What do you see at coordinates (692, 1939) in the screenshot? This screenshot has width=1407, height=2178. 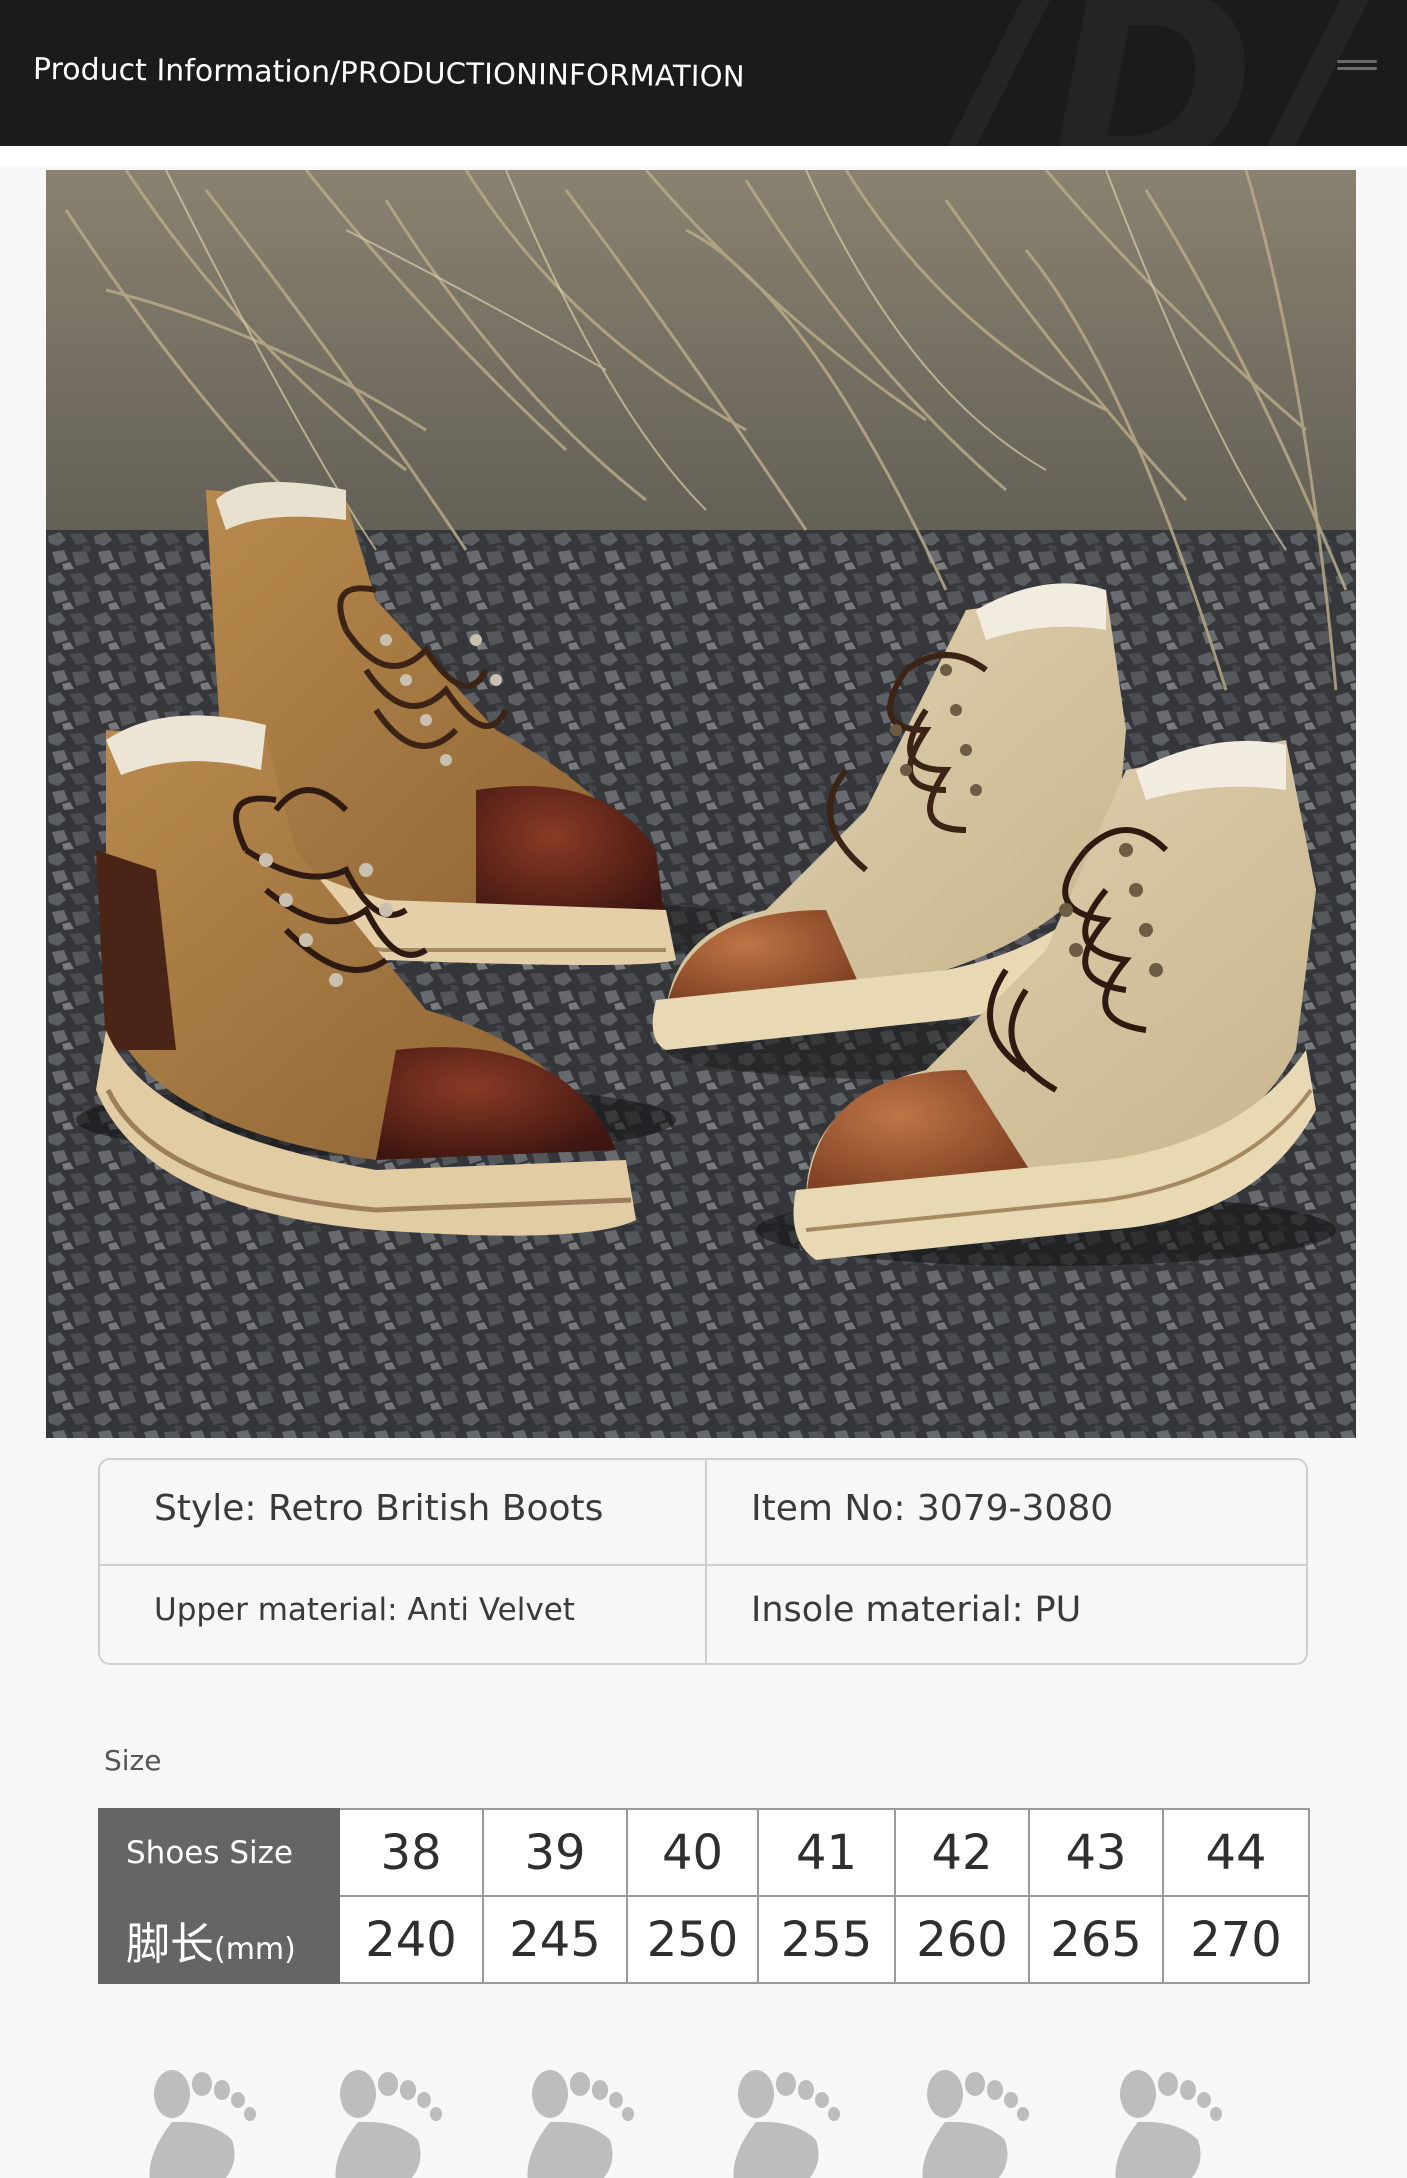 I see `length-cell: 250` at bounding box center [692, 1939].